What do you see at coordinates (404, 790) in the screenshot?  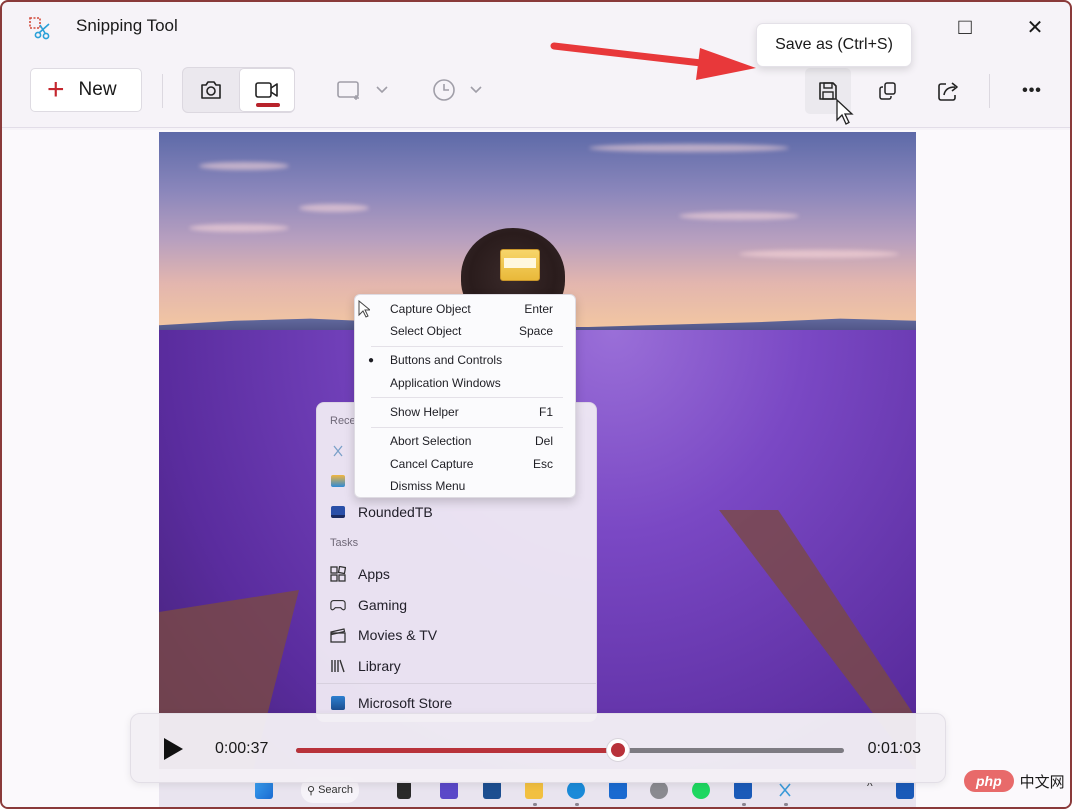 I see `task-view-icon` at bounding box center [404, 790].